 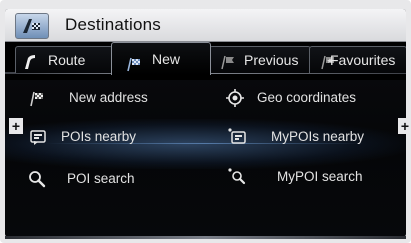 I want to click on menu-item-label: POI search, so click(x=101, y=178).